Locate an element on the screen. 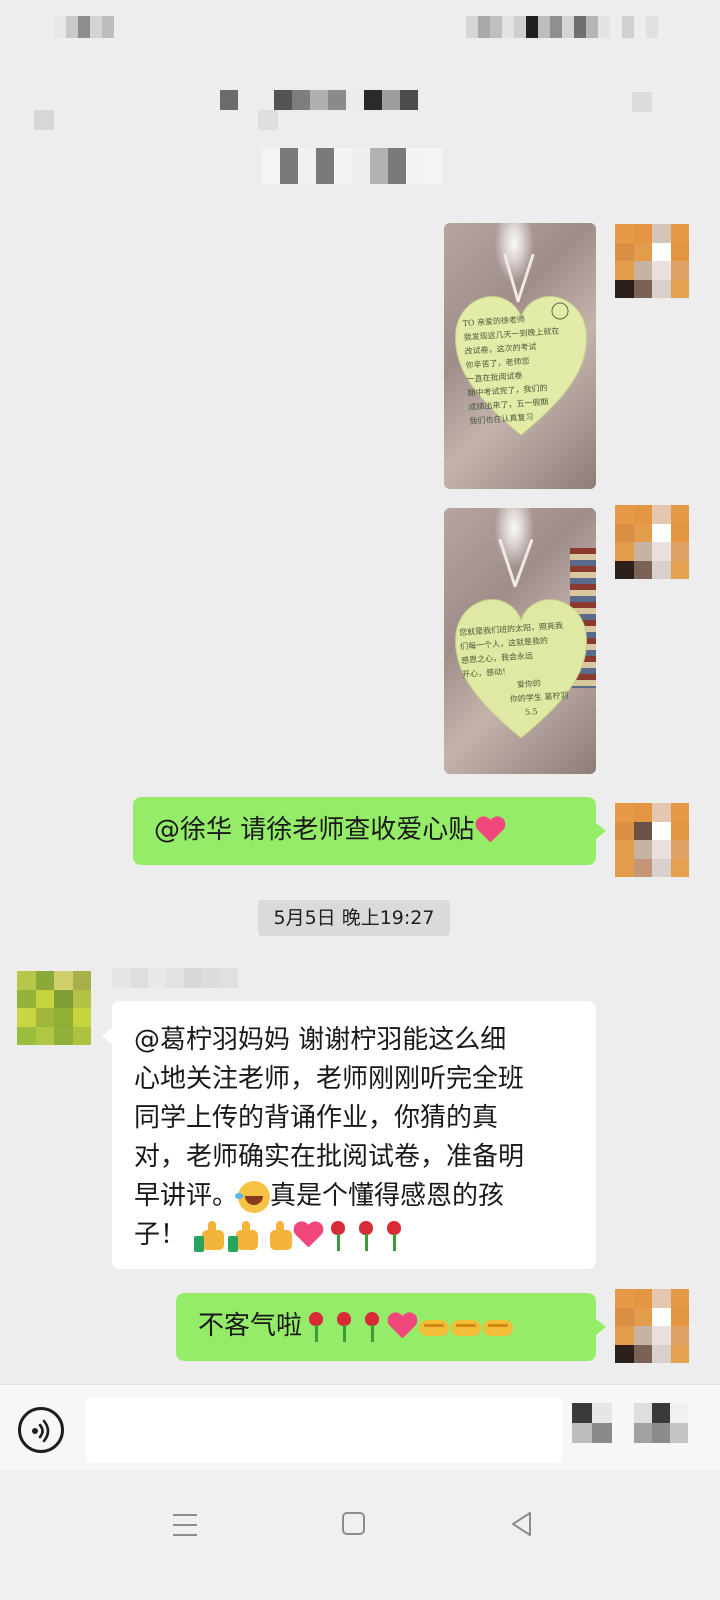  message-input is located at coordinates (324, 1430).